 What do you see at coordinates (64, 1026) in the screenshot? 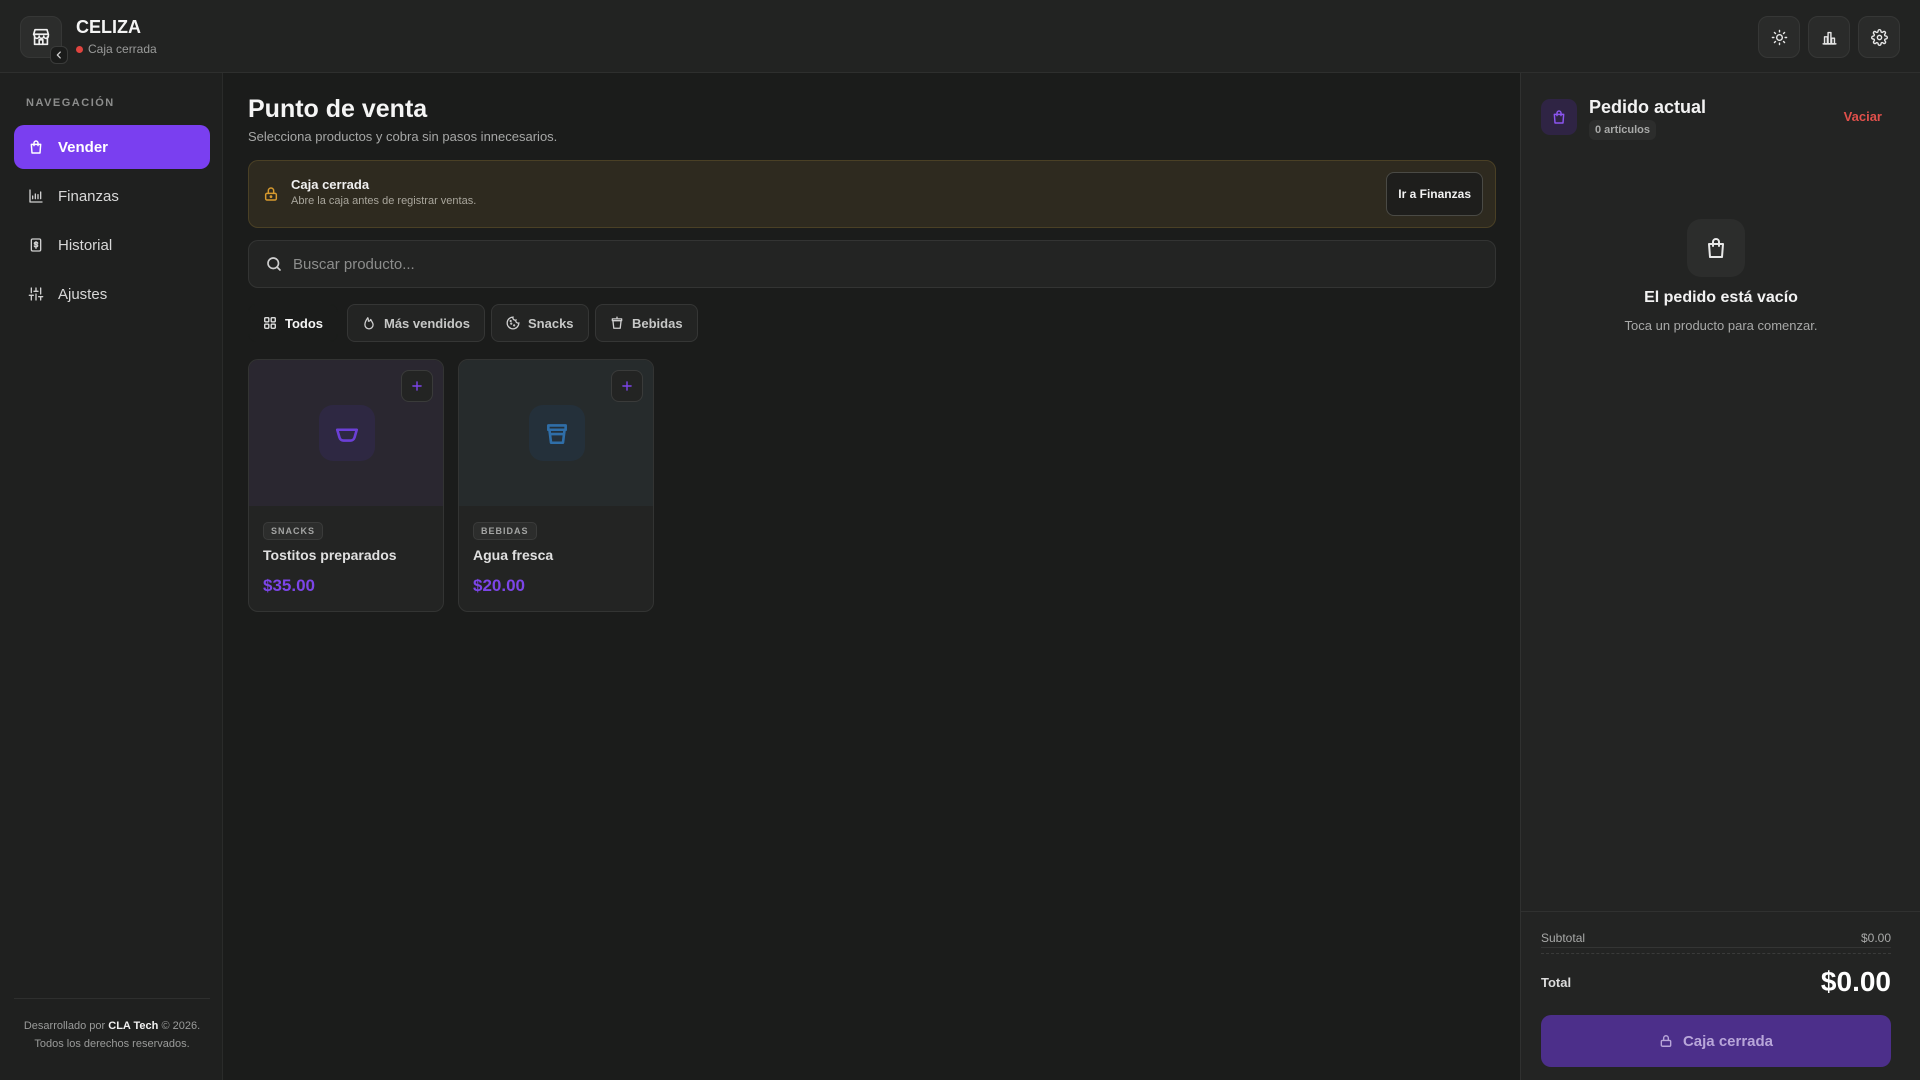
I see `credits-prefix: Desarrollado por` at bounding box center [64, 1026].